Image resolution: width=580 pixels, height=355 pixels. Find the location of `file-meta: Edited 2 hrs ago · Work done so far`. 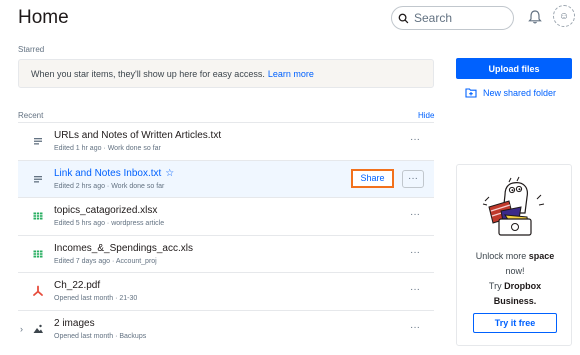

file-meta: Edited 2 hrs ago · Work done so far is located at coordinates (109, 186).